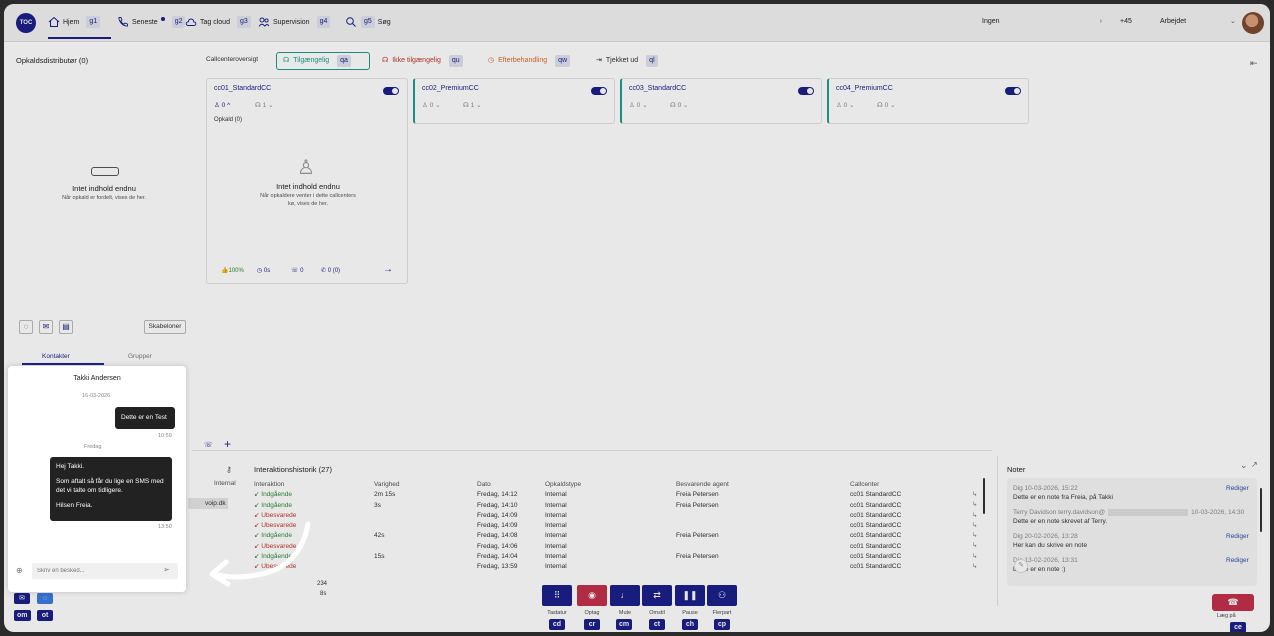 Image resolution: width=1274 pixels, height=636 pixels. What do you see at coordinates (19, 570) in the screenshot?
I see `add-attachment-icon: ⊕` at bounding box center [19, 570].